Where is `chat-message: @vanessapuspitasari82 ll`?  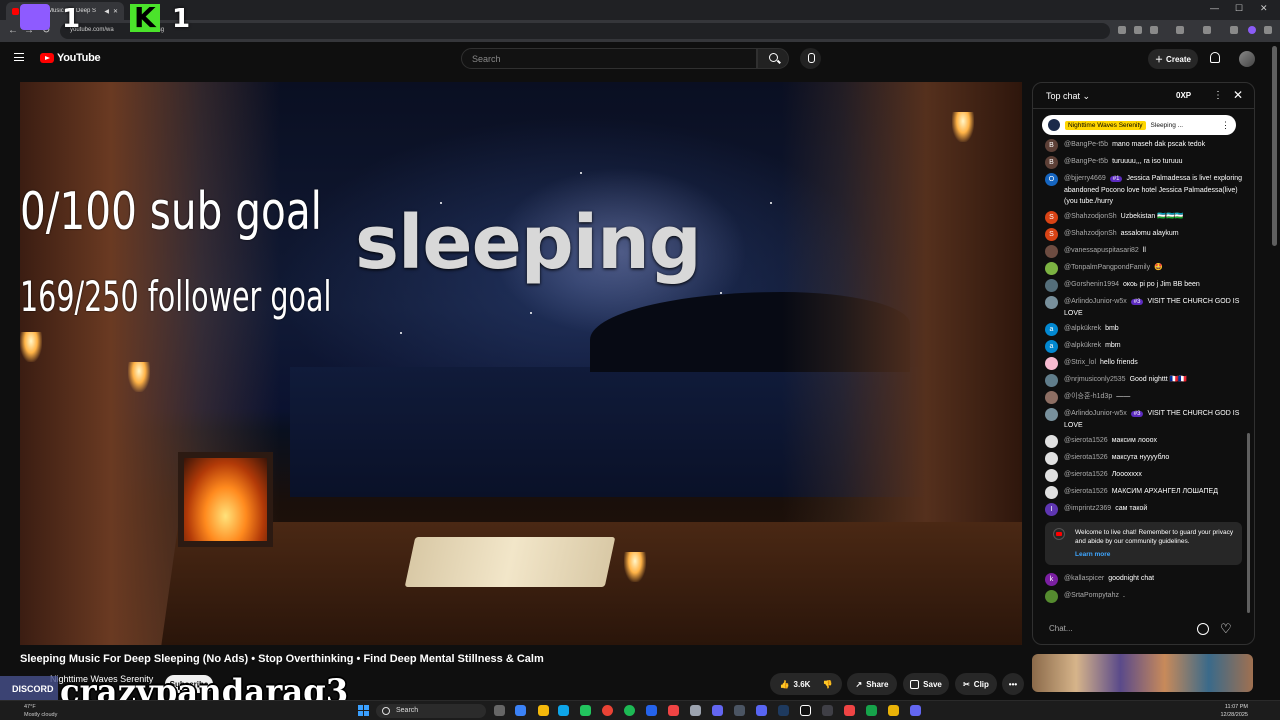
chat-message: @vanessapuspitasari82 ll is located at coordinates (1143, 251).